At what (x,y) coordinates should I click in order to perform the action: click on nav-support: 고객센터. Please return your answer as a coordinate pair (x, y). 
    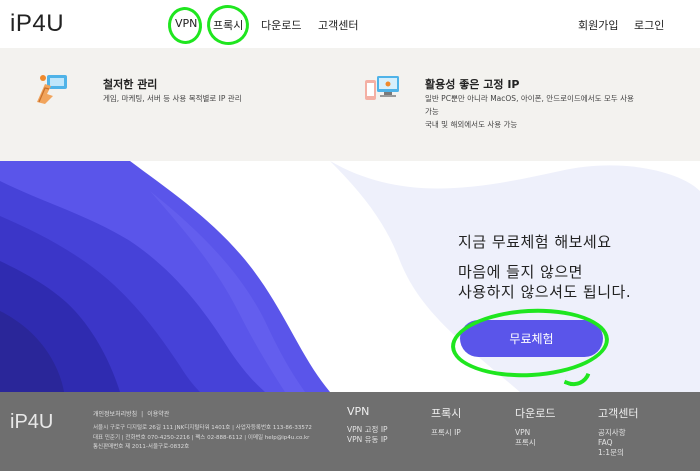
    Looking at the image, I should click on (338, 25).